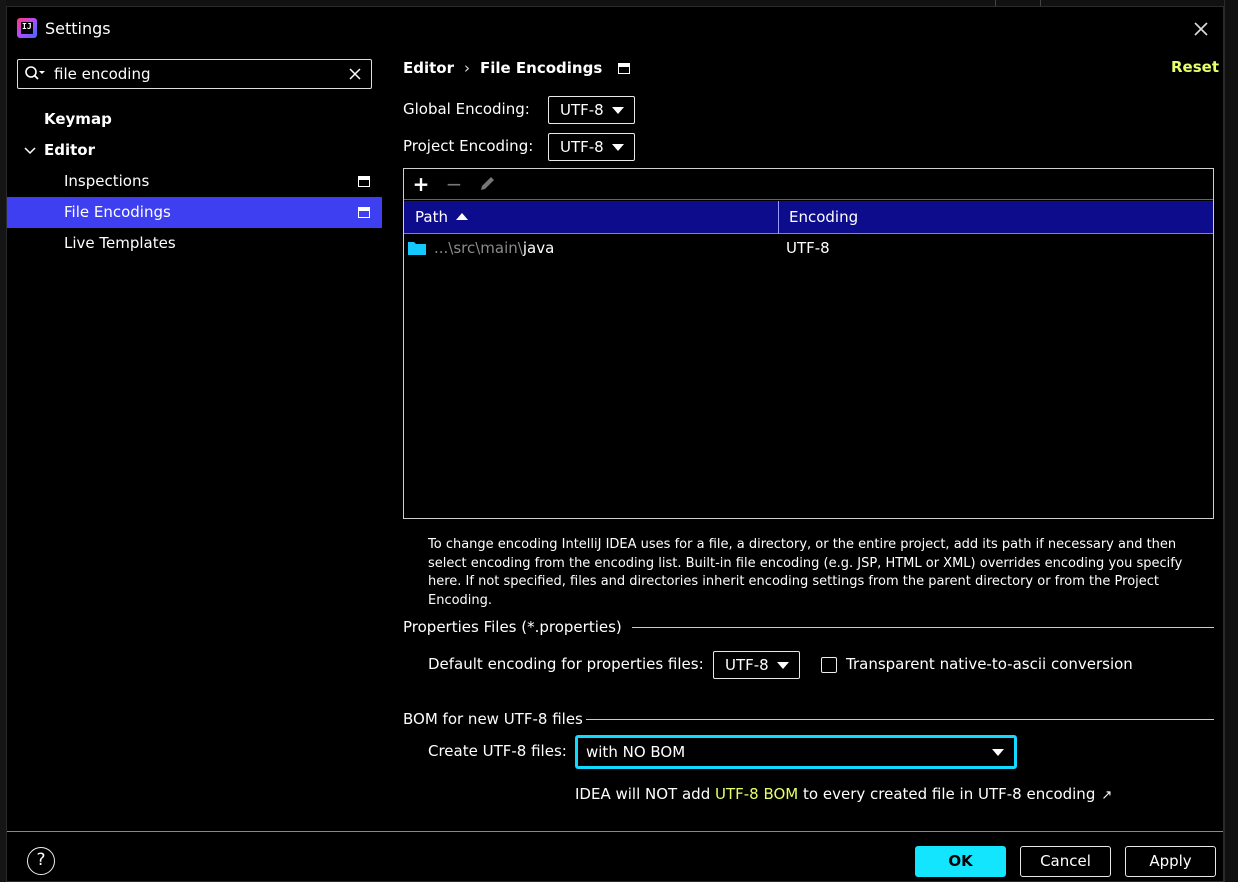  I want to click on utf8-bom-link: UTF-8 BOM, so click(756, 794).